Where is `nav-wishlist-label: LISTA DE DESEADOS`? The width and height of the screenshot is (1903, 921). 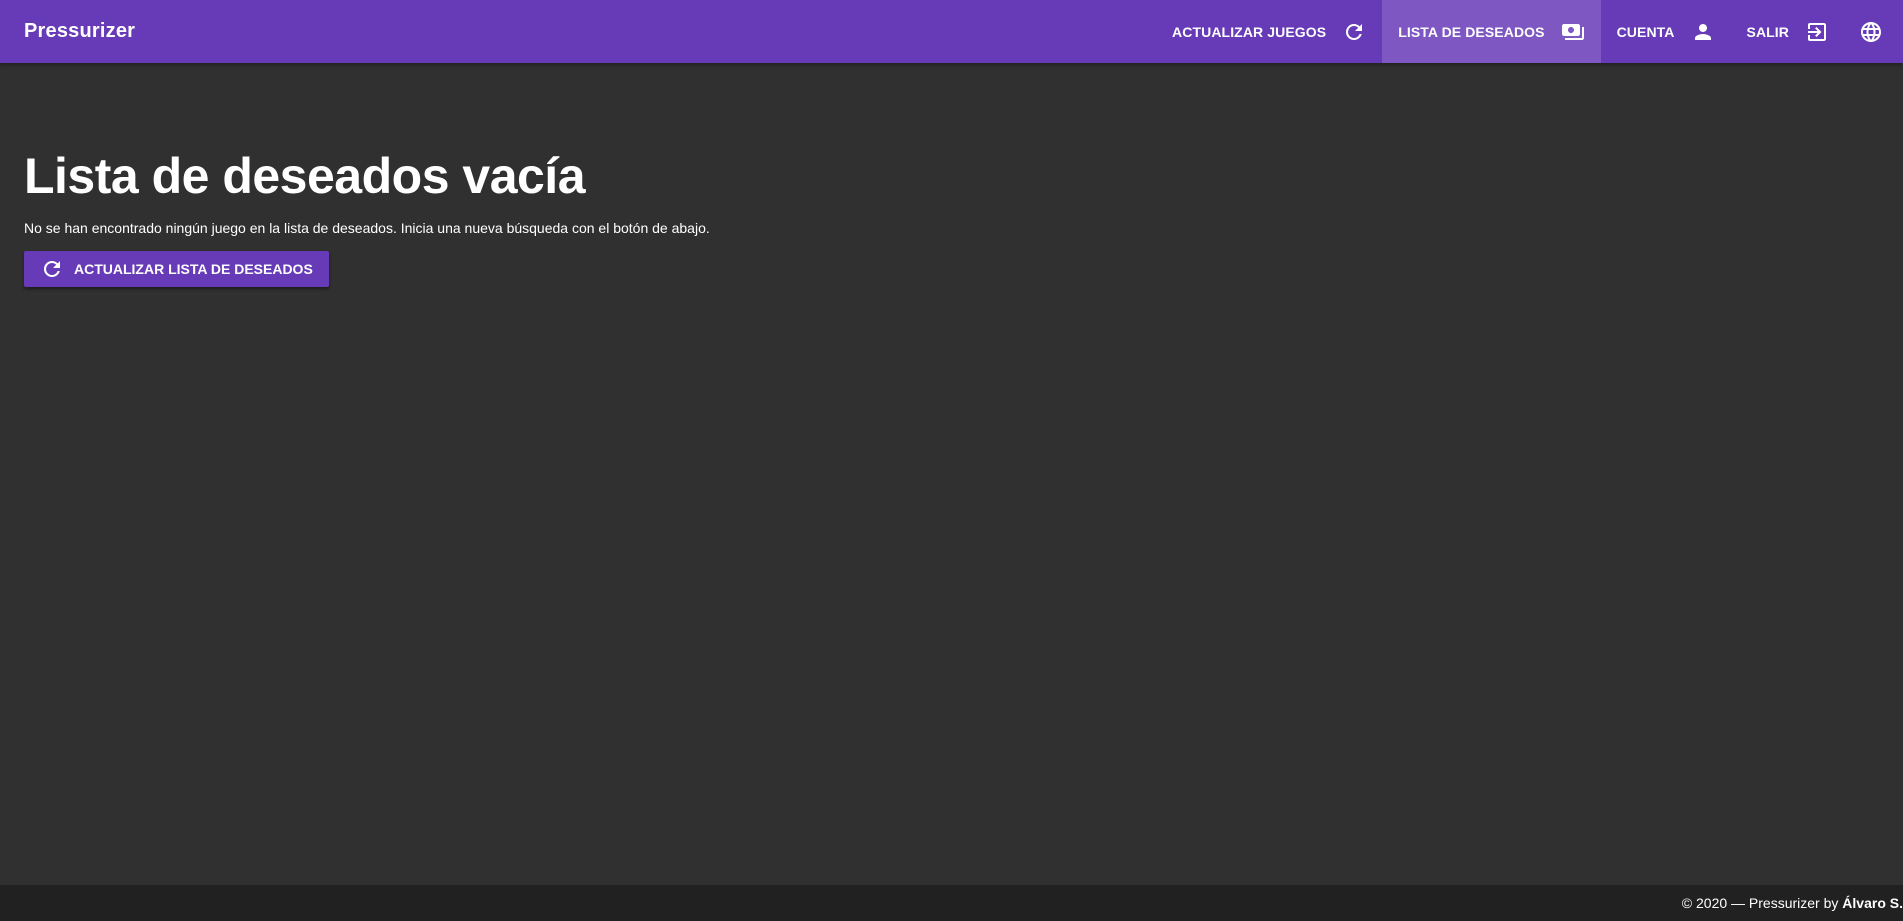 nav-wishlist-label: LISTA DE DESEADOS is located at coordinates (1471, 31).